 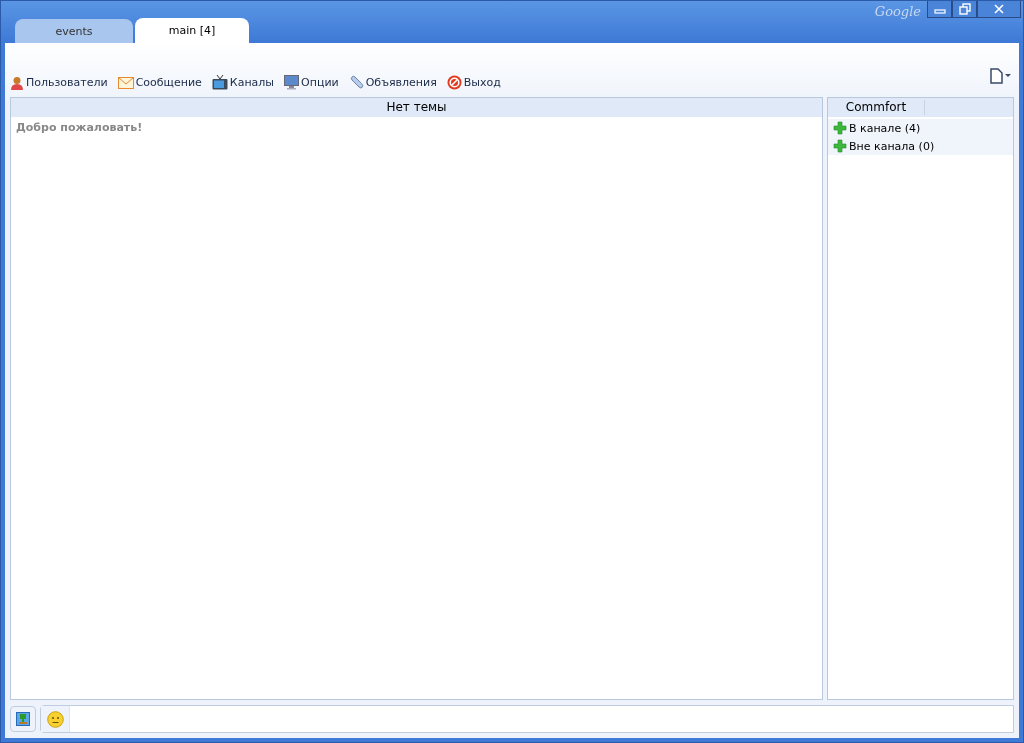 I want to click on monitor-icon, so click(x=292, y=82).